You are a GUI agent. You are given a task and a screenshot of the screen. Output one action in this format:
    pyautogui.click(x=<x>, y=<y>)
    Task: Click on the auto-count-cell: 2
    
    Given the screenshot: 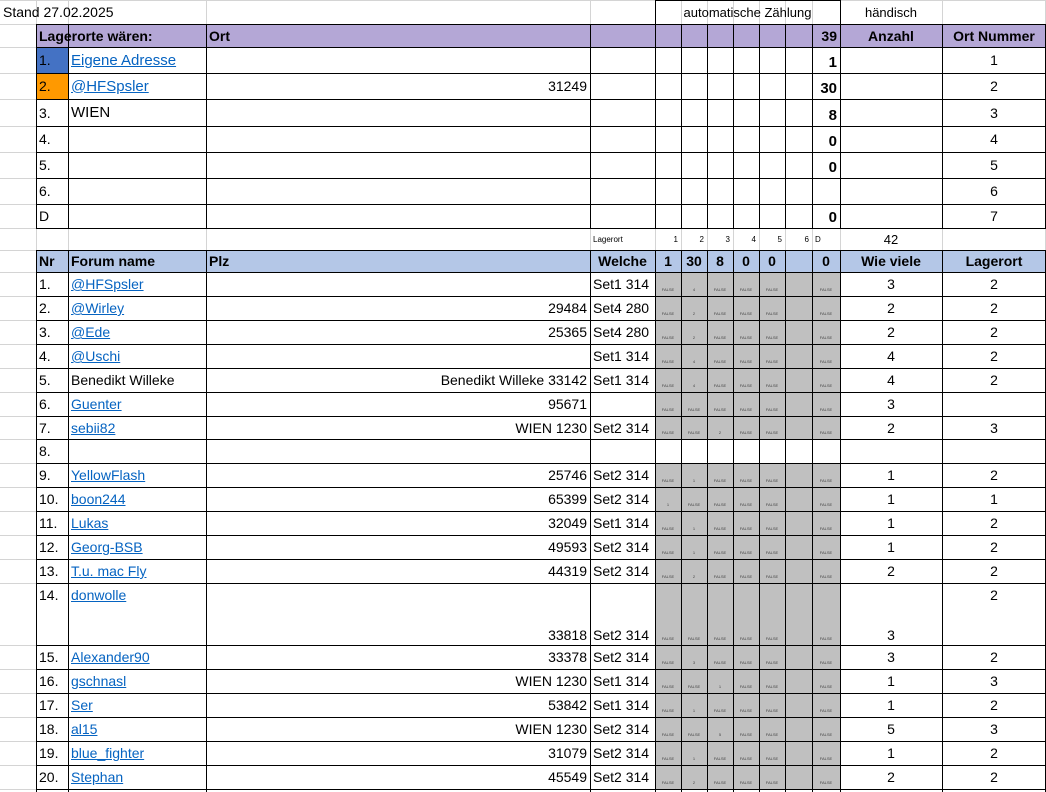 What is the action you would take?
    pyautogui.click(x=720, y=427)
    